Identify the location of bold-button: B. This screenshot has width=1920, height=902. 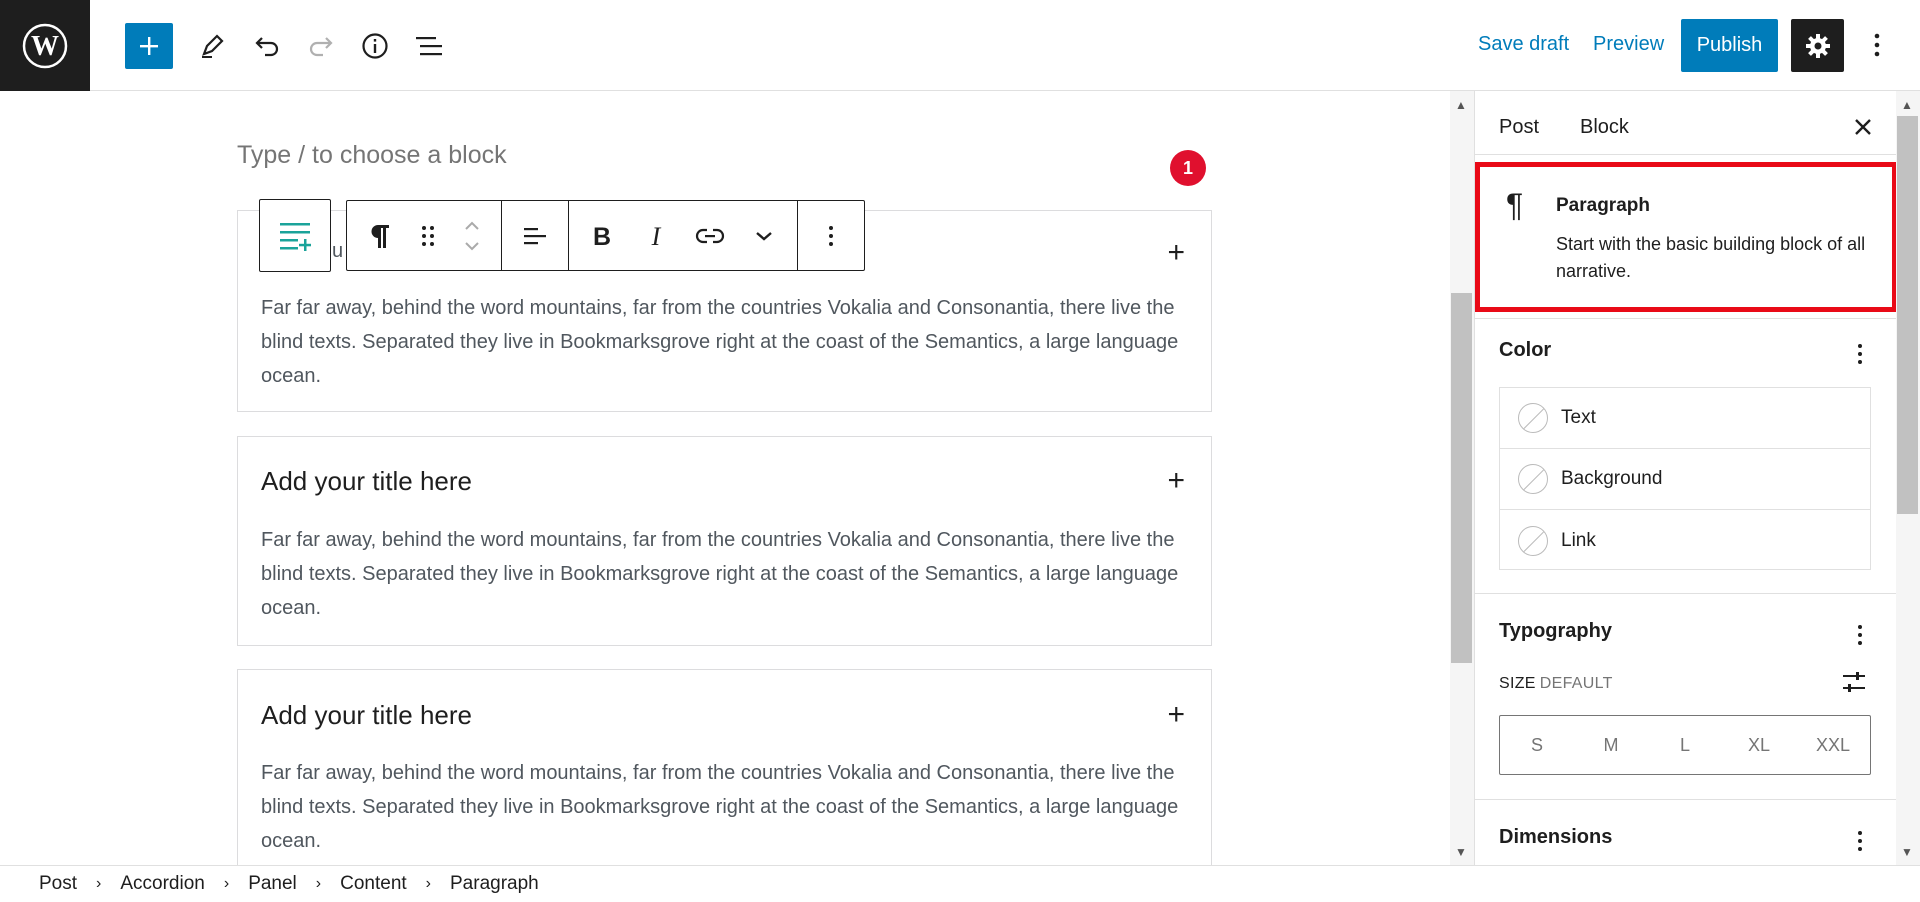
(602, 235).